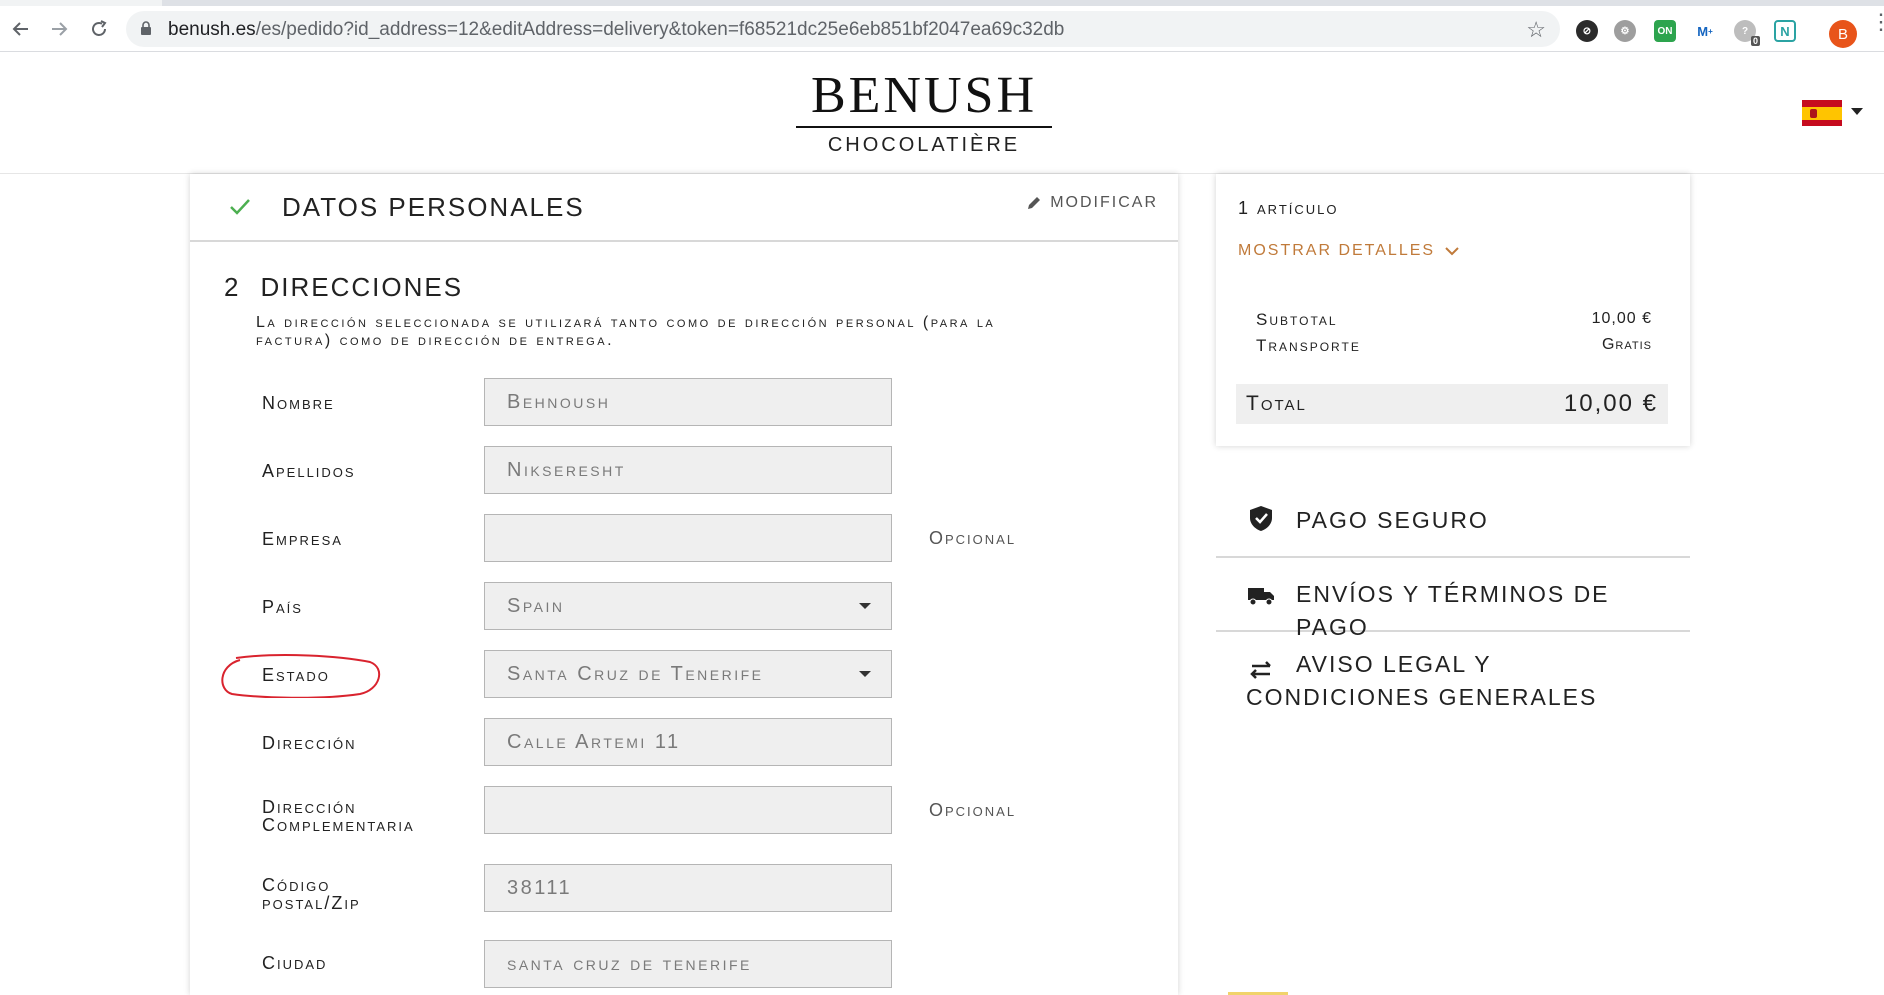 The image size is (1884, 995). I want to click on nombre-input: Behnoush, so click(688, 402).